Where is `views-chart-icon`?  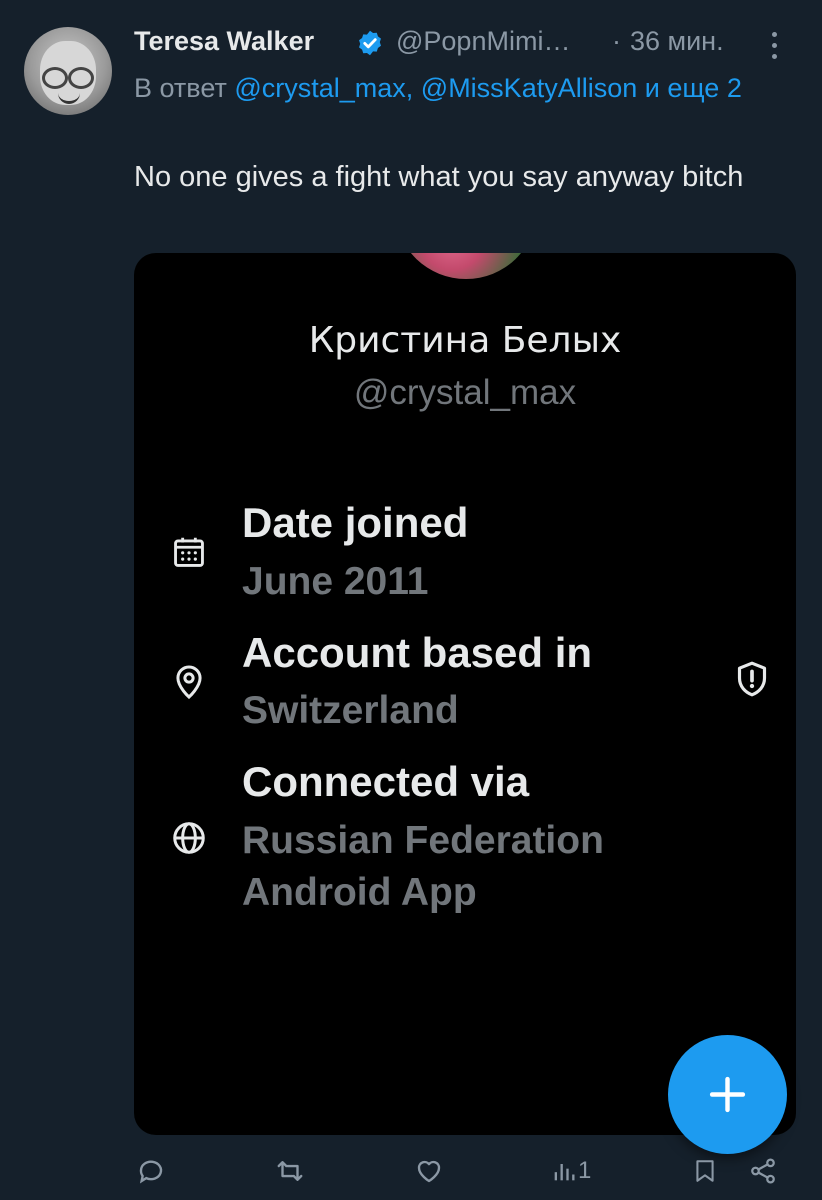 views-chart-icon is located at coordinates (564, 1172).